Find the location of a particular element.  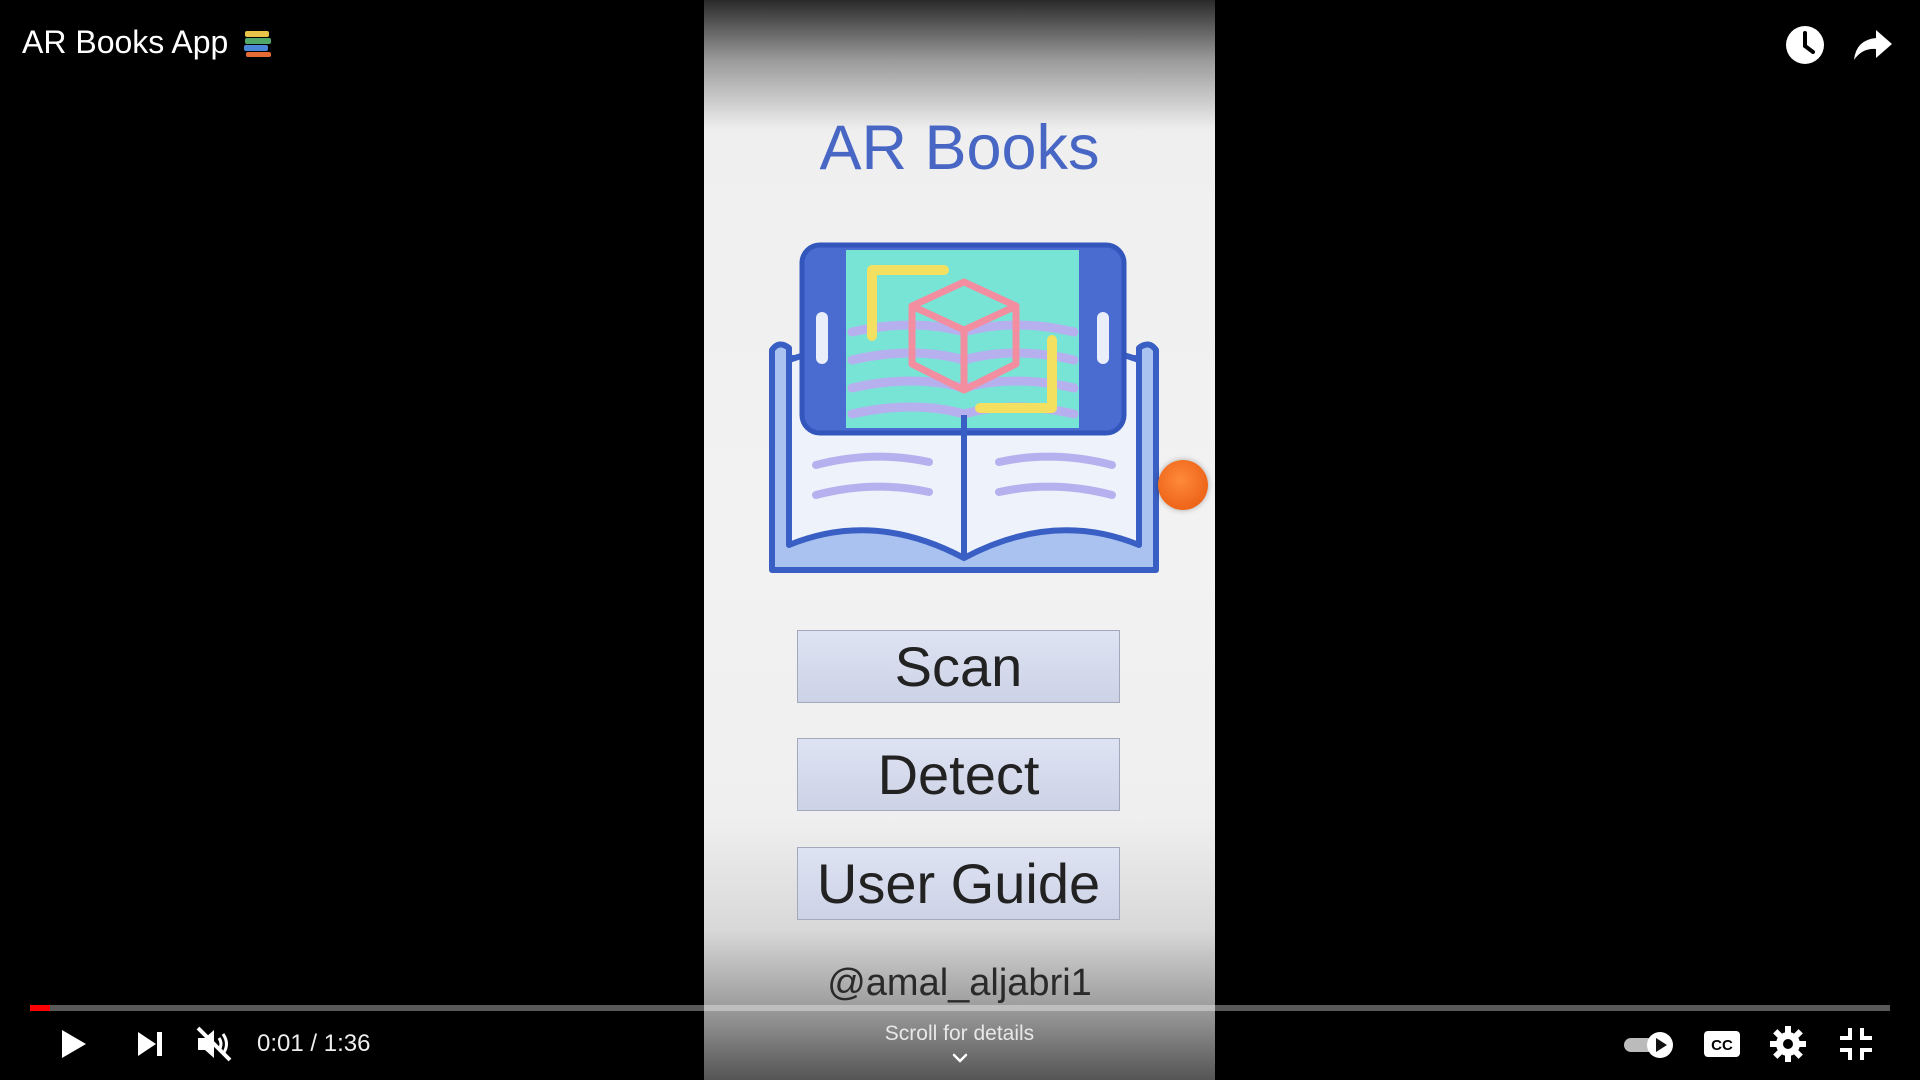

app-title: AR Books is located at coordinates (959, 148).